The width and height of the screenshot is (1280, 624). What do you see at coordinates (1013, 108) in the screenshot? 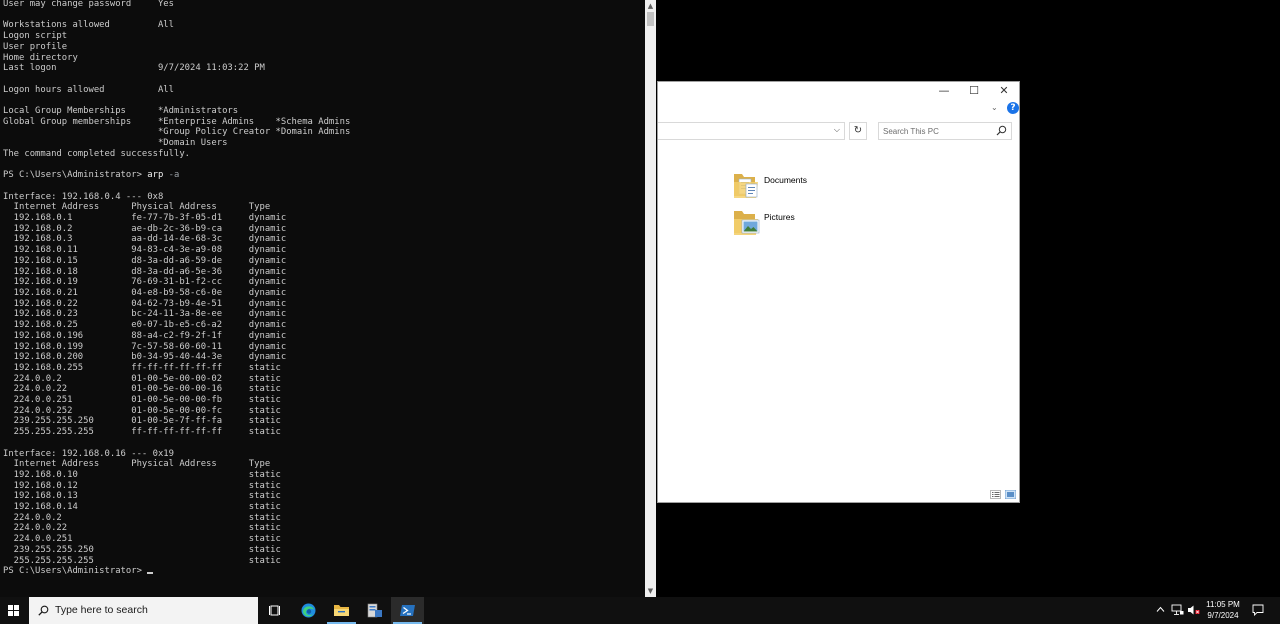
I see `help-icon: ?` at bounding box center [1013, 108].